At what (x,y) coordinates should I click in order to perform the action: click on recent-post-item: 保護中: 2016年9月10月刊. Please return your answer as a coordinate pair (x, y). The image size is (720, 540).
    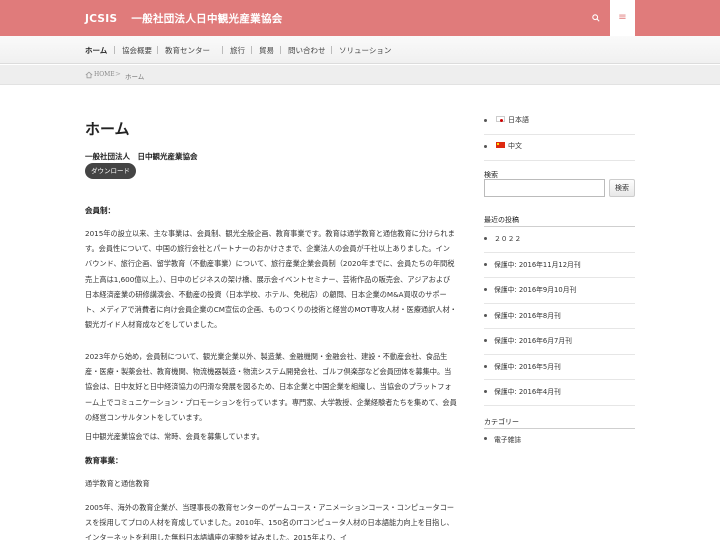
    Looking at the image, I should click on (559, 291).